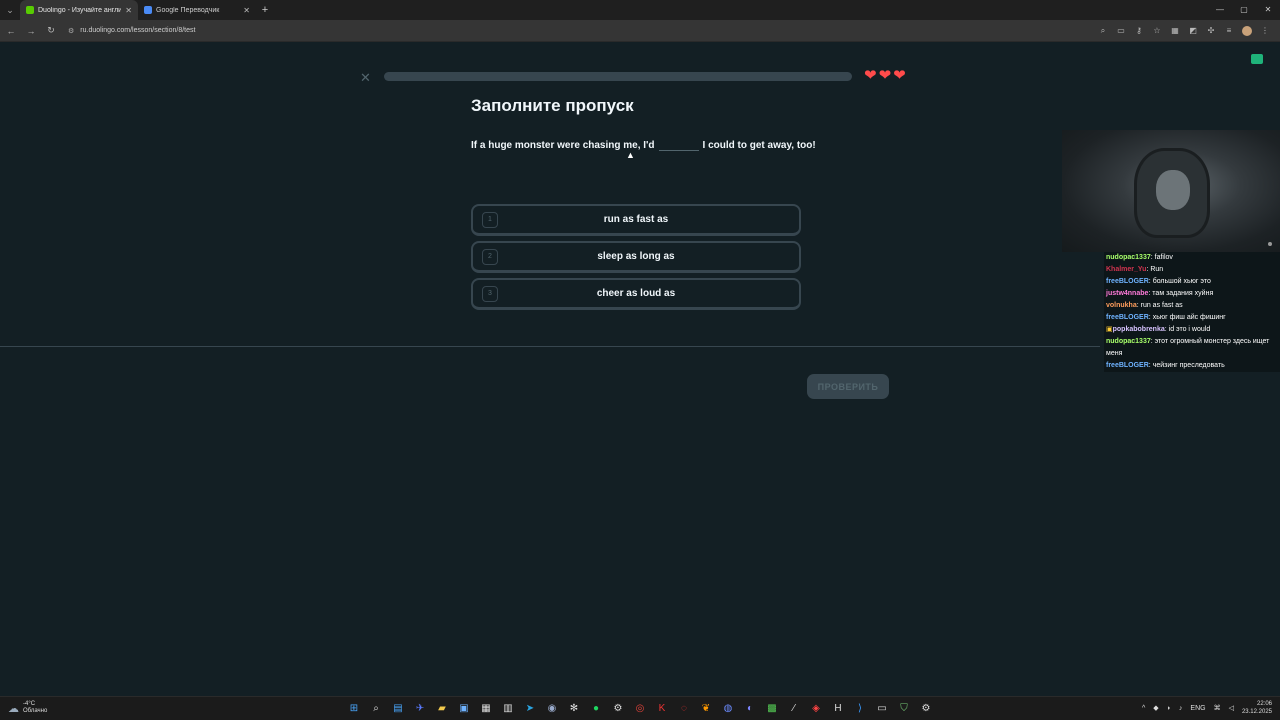 The height and width of the screenshot is (720, 1280). I want to click on webcam-overlay, so click(1171, 191).